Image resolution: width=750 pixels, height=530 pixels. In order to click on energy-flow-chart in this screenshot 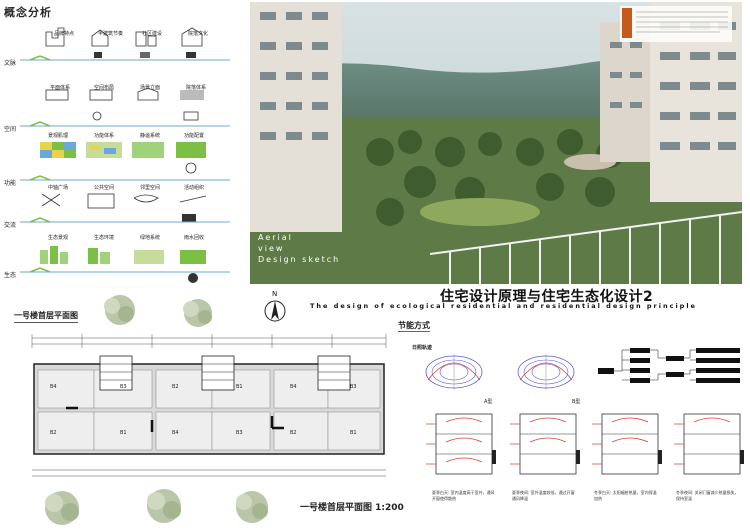, I will do `click(669, 365)`.